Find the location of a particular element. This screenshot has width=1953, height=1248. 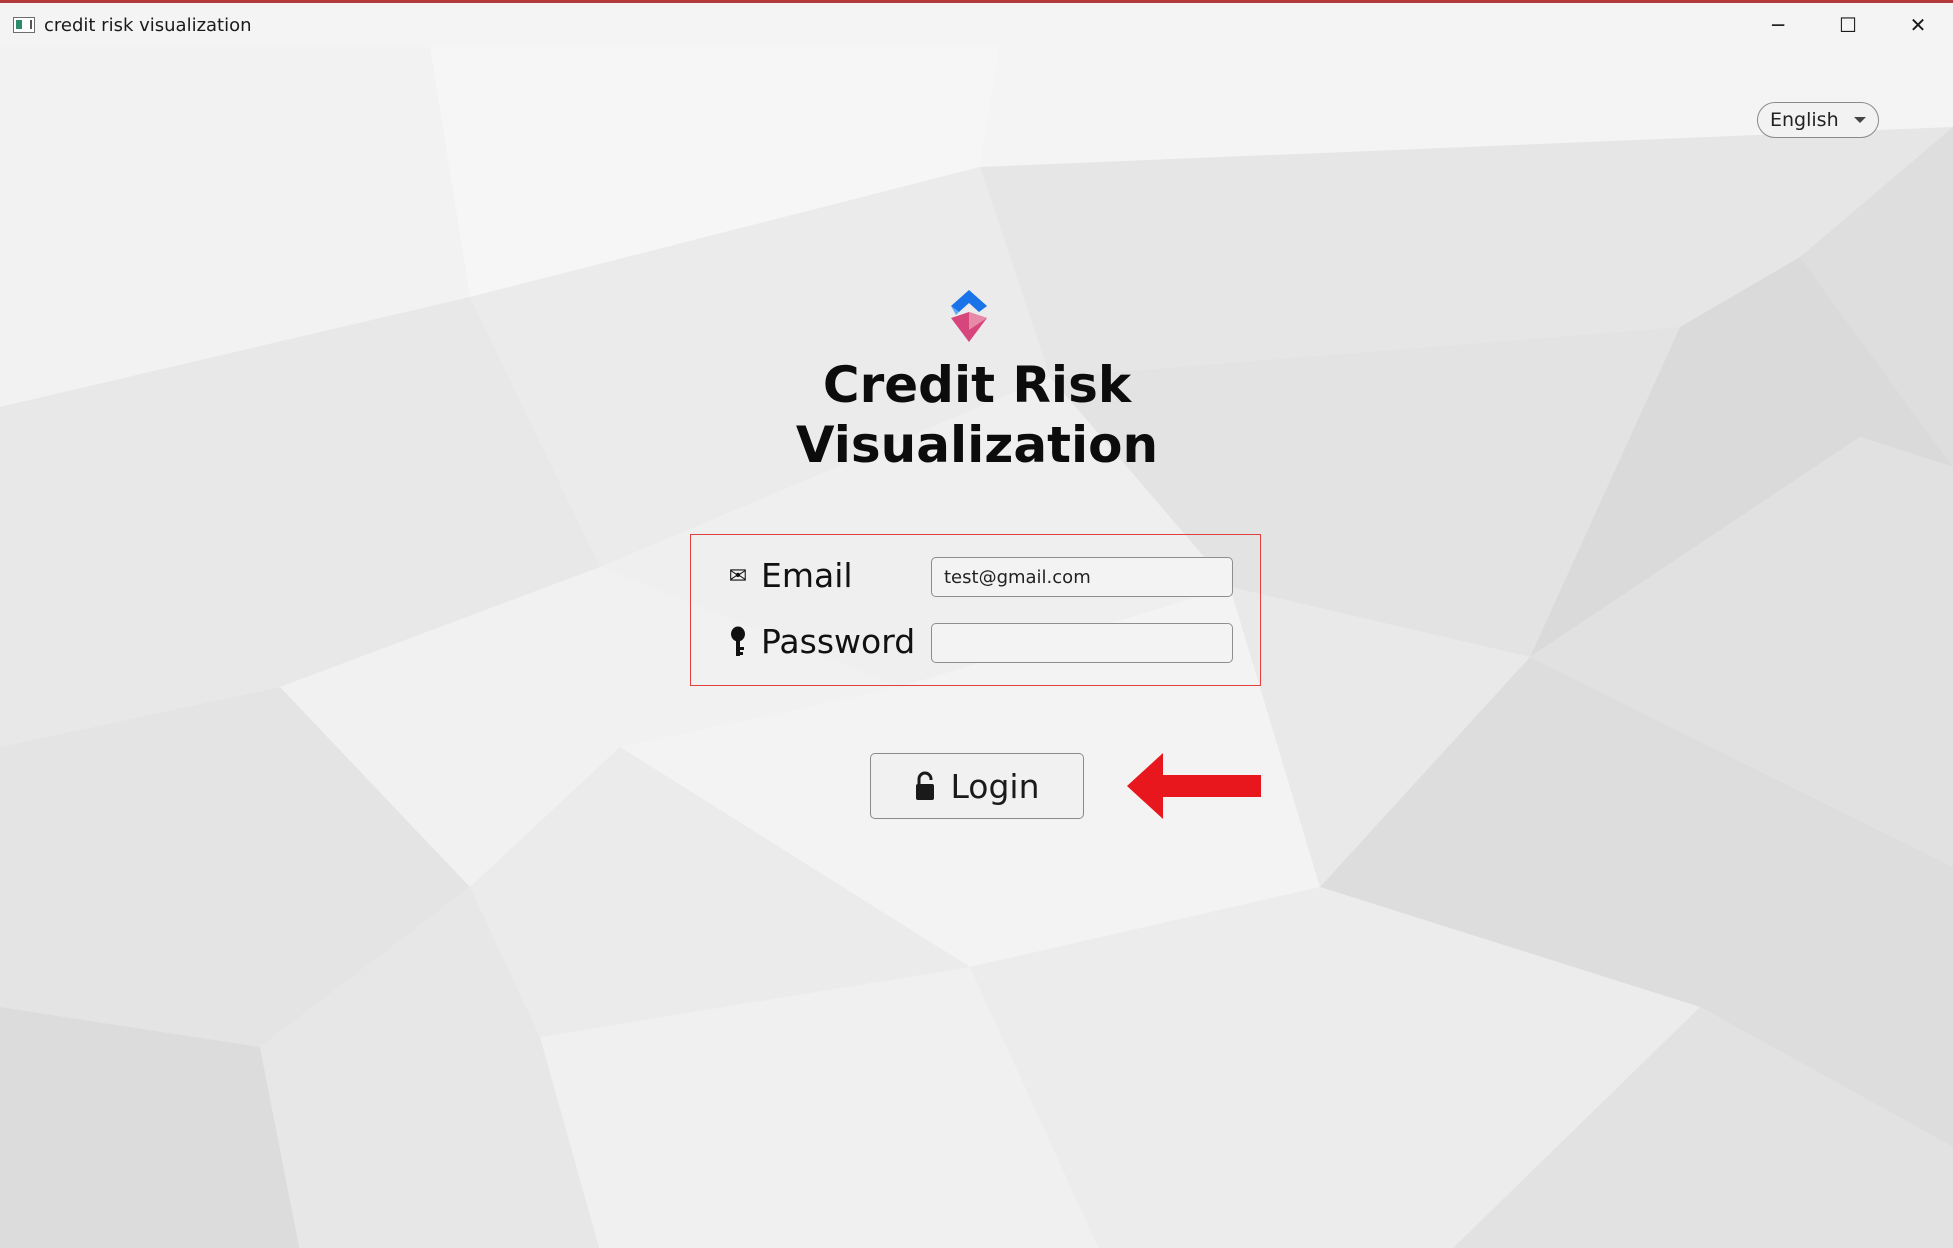

password-field is located at coordinates (1082, 643).